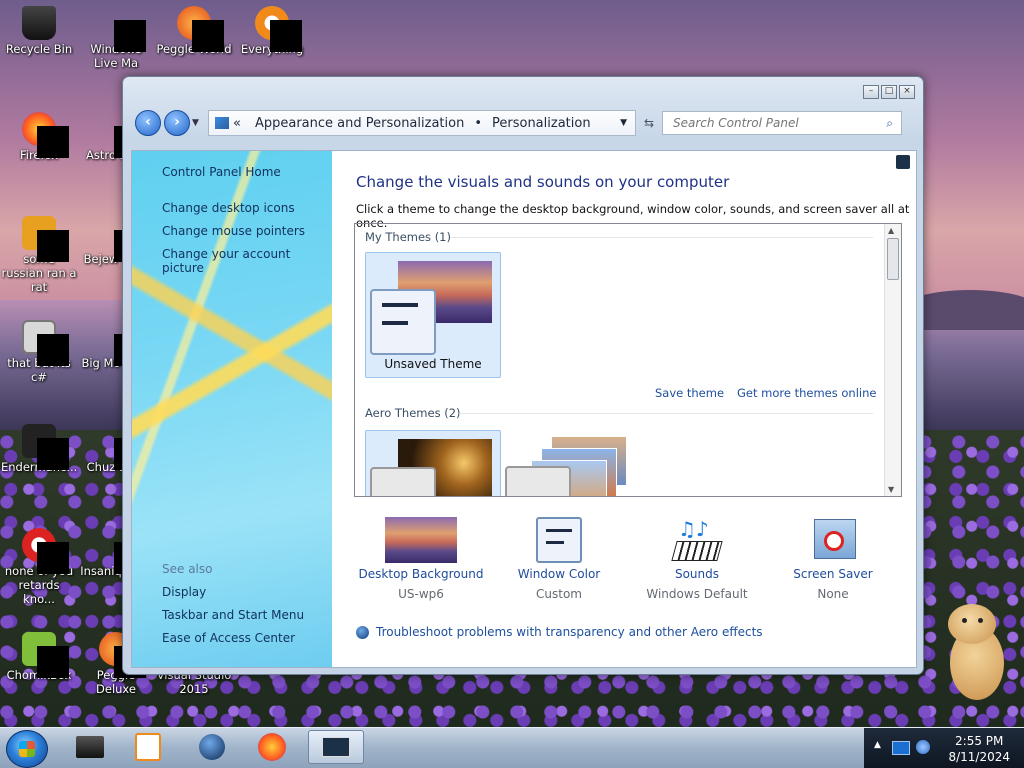 The width and height of the screenshot is (1024, 768). I want to click on clock: 2:55 PM 8/11/2024, so click(979, 749).